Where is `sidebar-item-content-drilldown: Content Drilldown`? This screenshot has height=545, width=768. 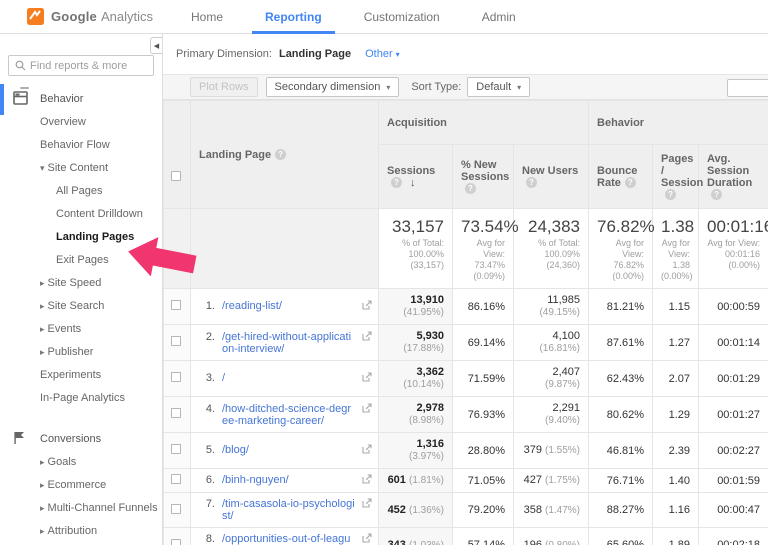 sidebar-item-content-drilldown: Content Drilldown is located at coordinates (81, 214).